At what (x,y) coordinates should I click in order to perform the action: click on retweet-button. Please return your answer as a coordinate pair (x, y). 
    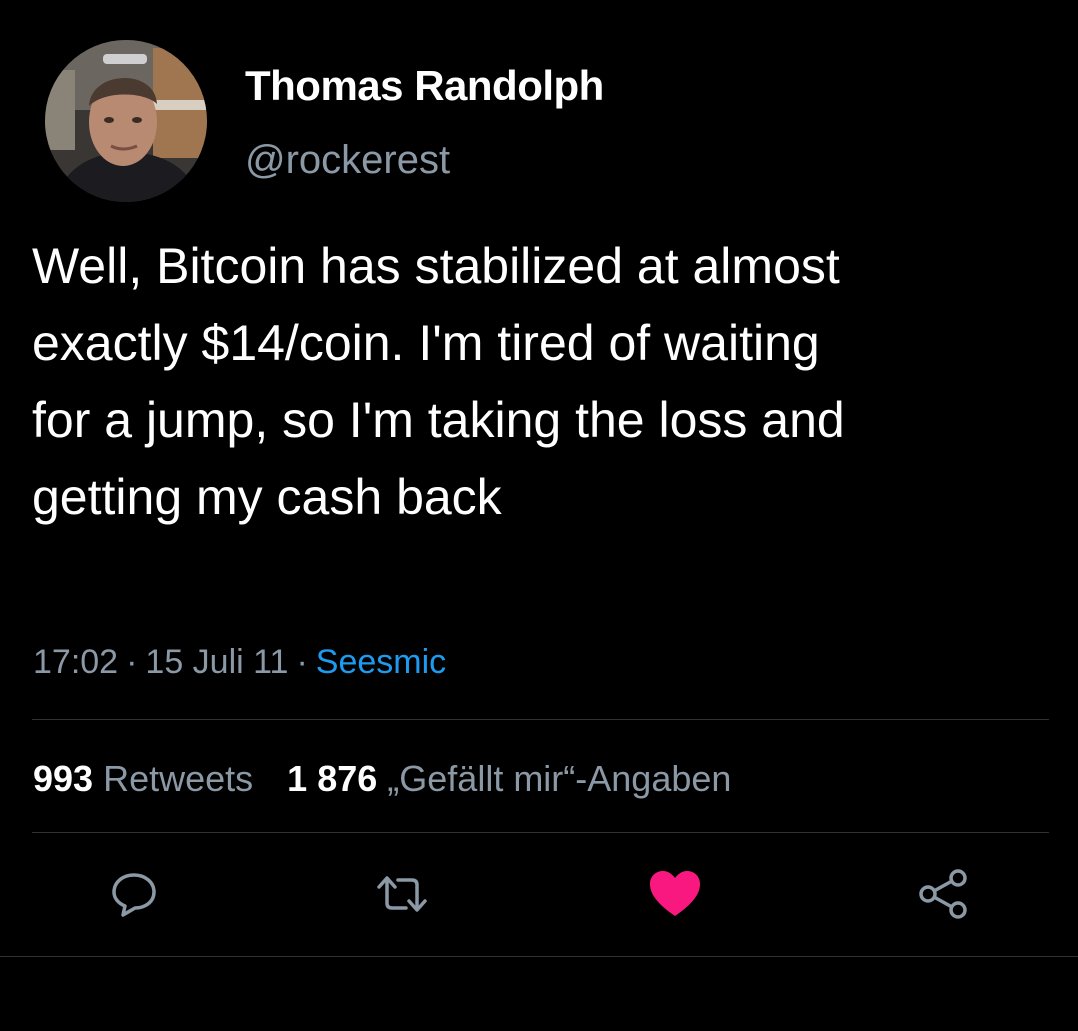
    Looking at the image, I should click on (402, 896).